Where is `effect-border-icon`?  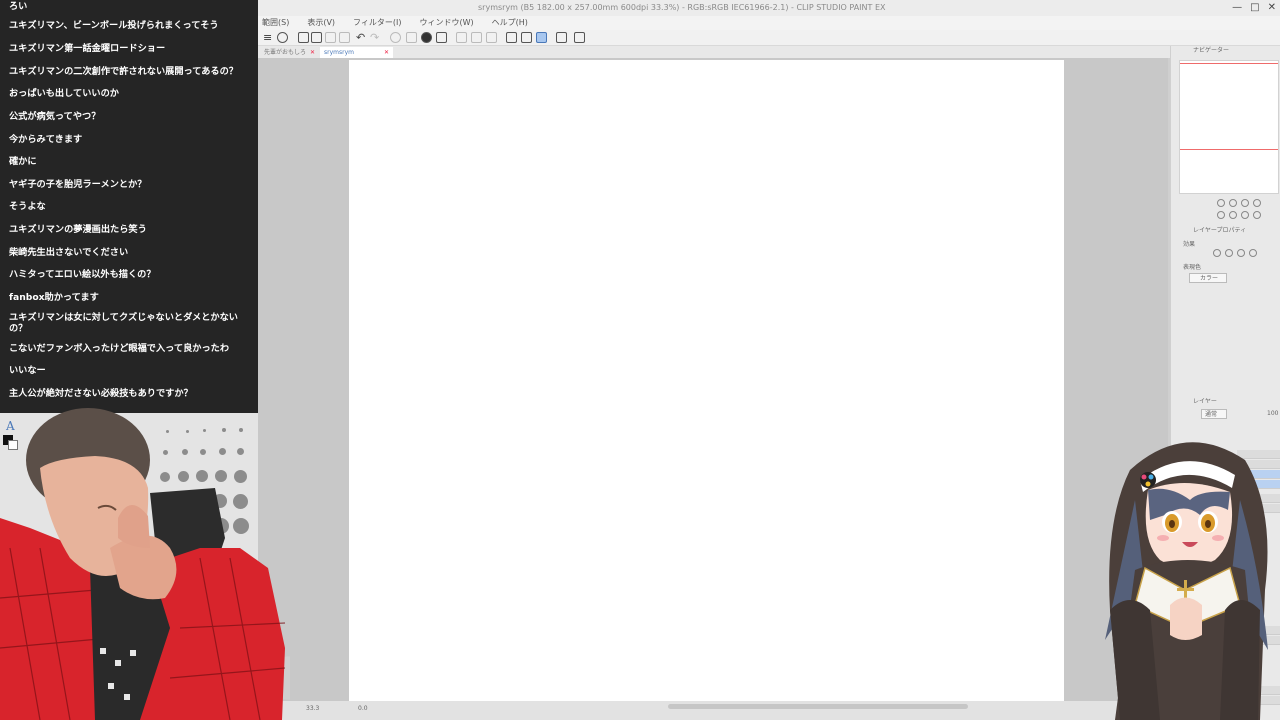
effect-border-icon is located at coordinates (1217, 253).